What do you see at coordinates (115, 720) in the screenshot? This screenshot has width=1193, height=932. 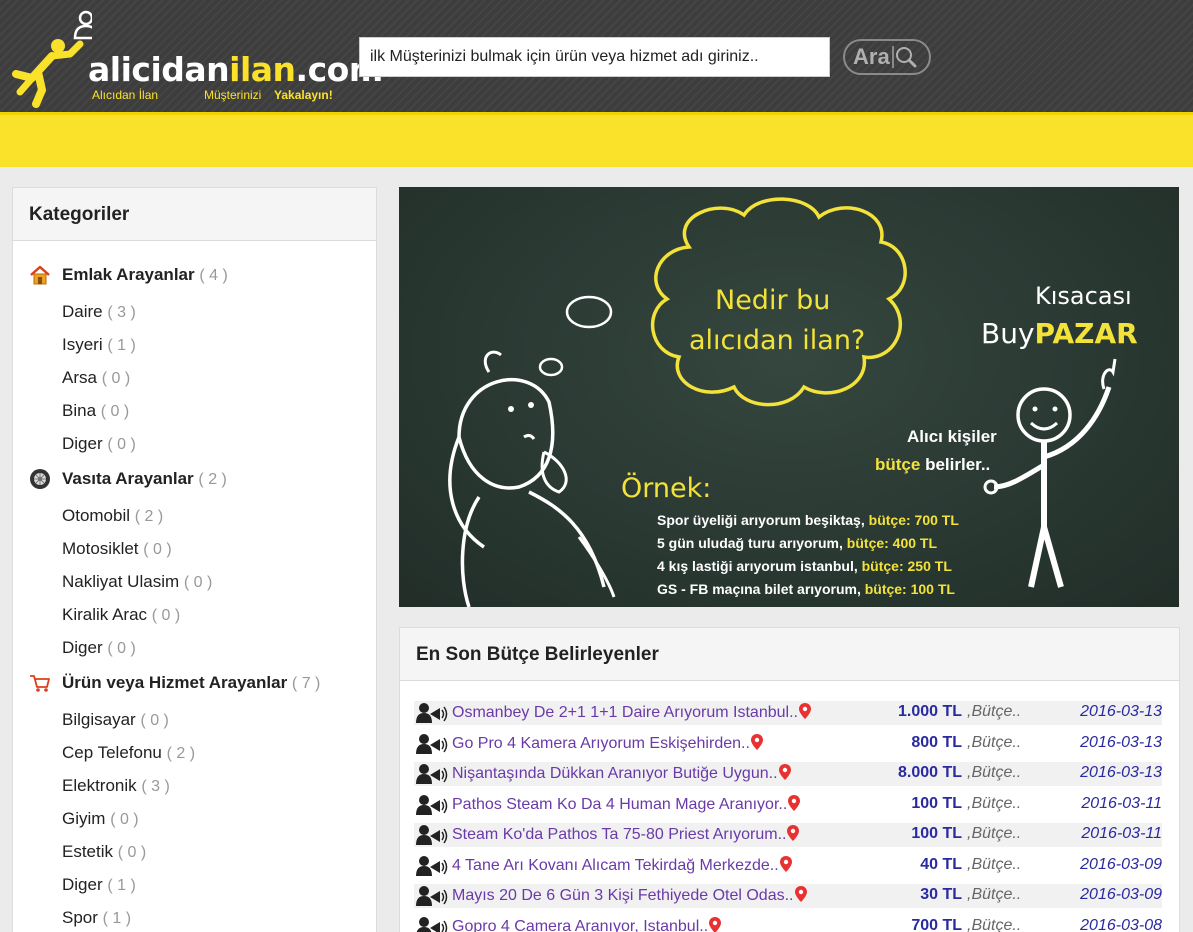 I see `subcategory-bilgisayar: Bilgisayar ( 0 )` at bounding box center [115, 720].